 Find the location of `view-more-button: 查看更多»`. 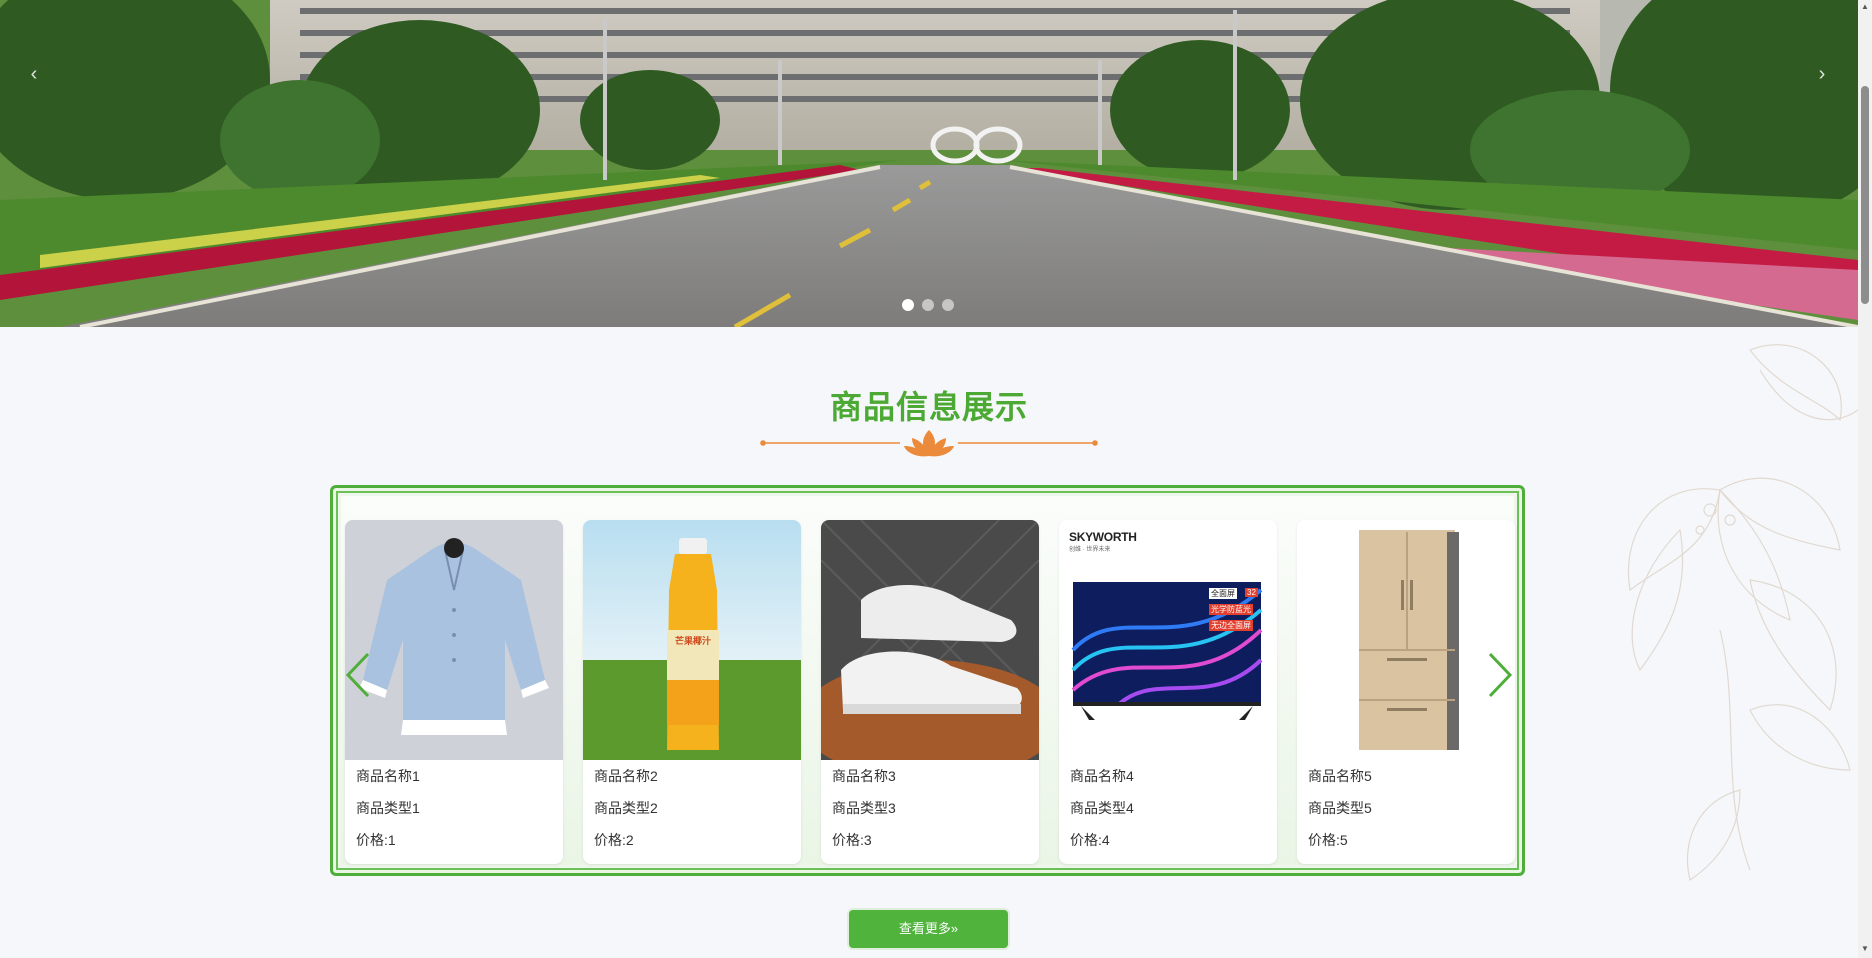

view-more-button: 查看更多» is located at coordinates (928, 929).